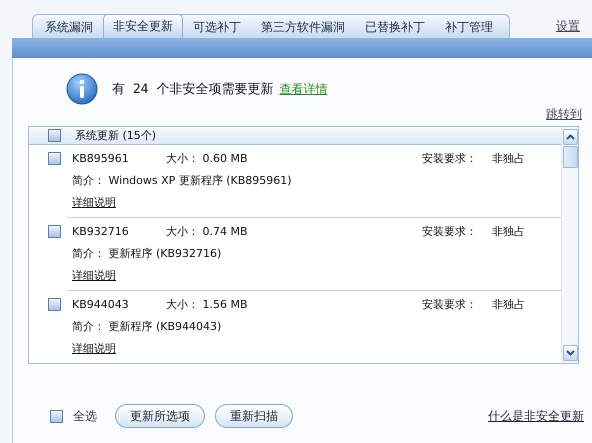 This screenshot has height=443, width=592. I want to click on update-size: 大小： 0.60 MB, so click(207, 158).